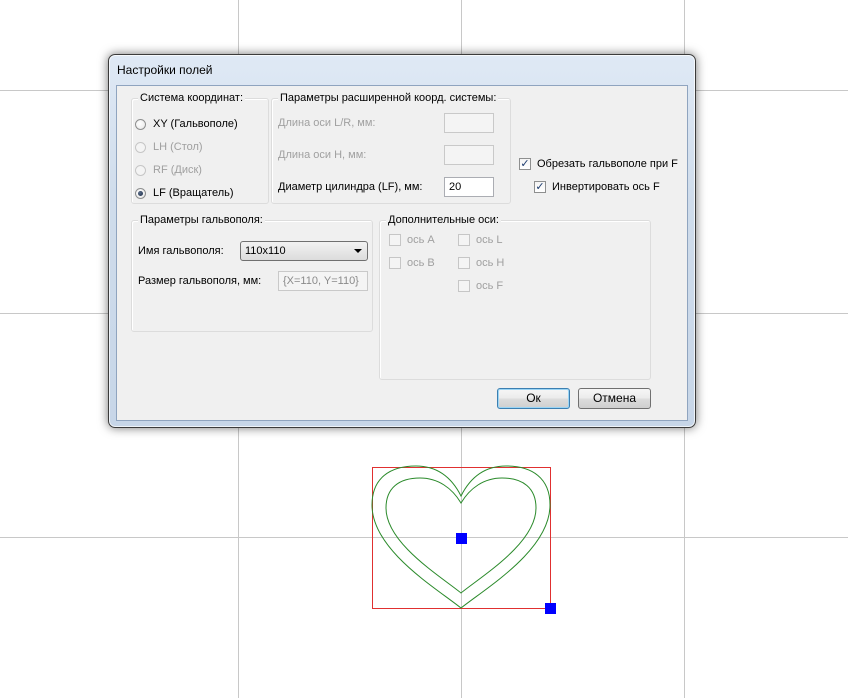 This screenshot has width=848, height=698. Describe the element at coordinates (201, 220) in the screenshot. I see `galvo-params-legend: Параметры гальвополя:` at that location.